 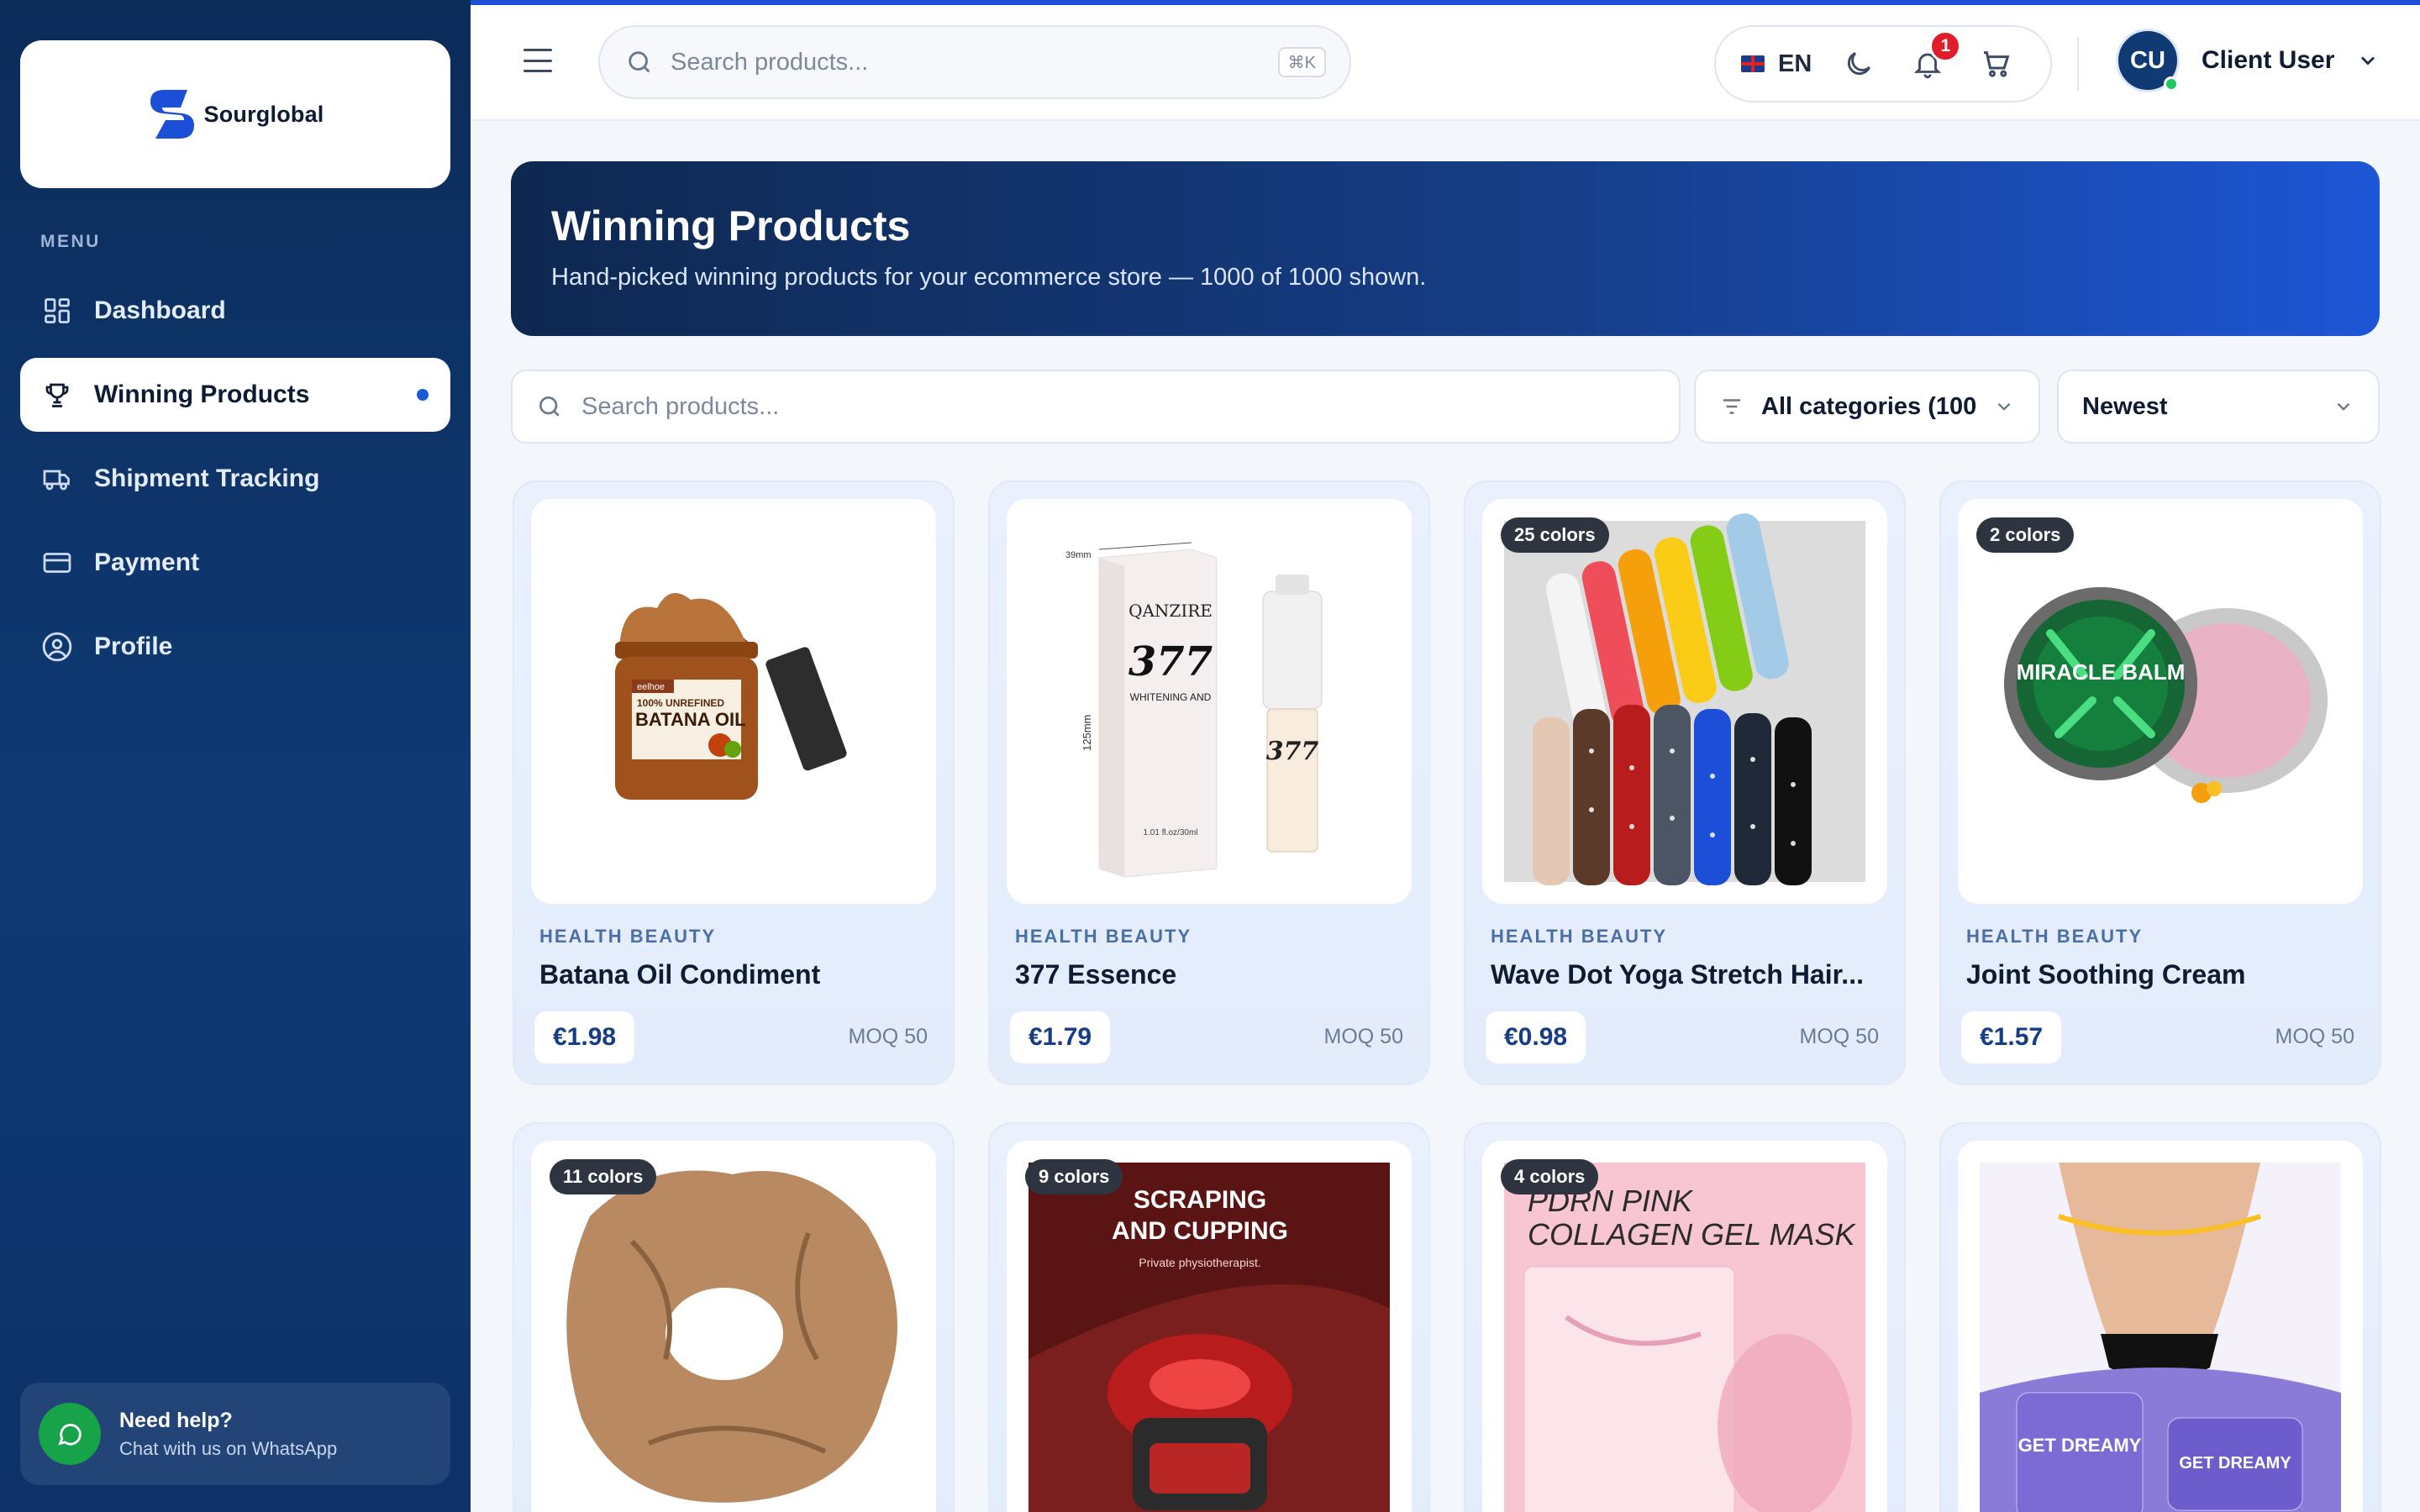 I want to click on dashboard-icon, so click(x=57, y=311).